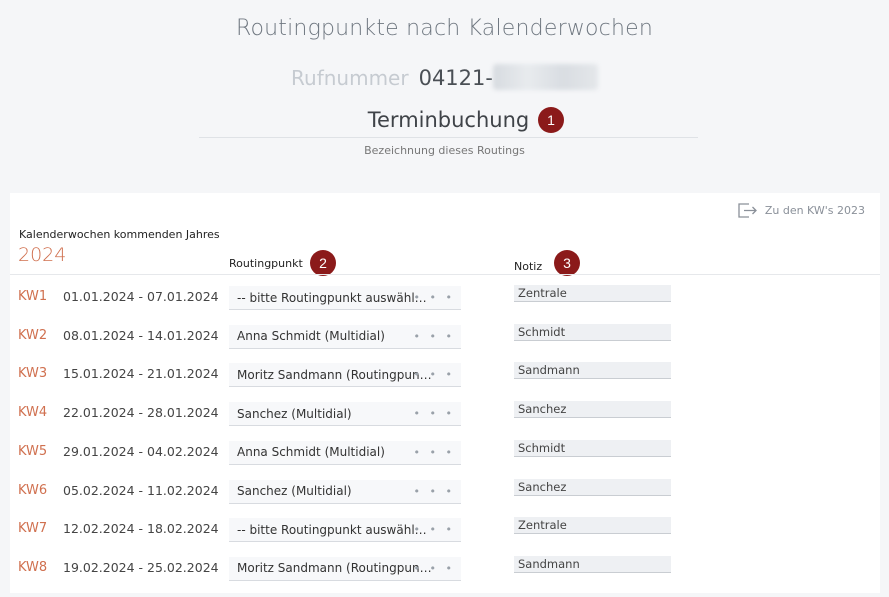 The height and width of the screenshot is (597, 889). Describe the element at coordinates (141, 490) in the screenshot. I see `week-date-range: 05.02.2024 - 11.02.2024` at that location.